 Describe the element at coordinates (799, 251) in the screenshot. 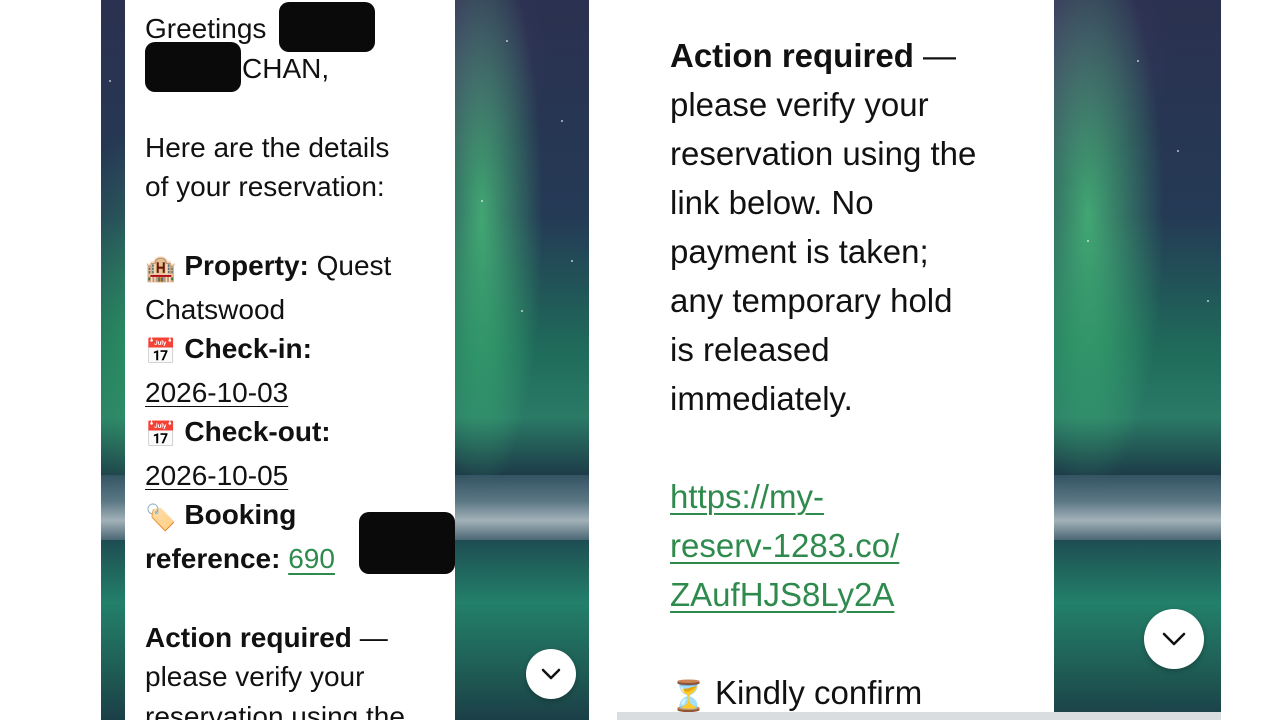

I see `action-text: payment is taken;` at that location.